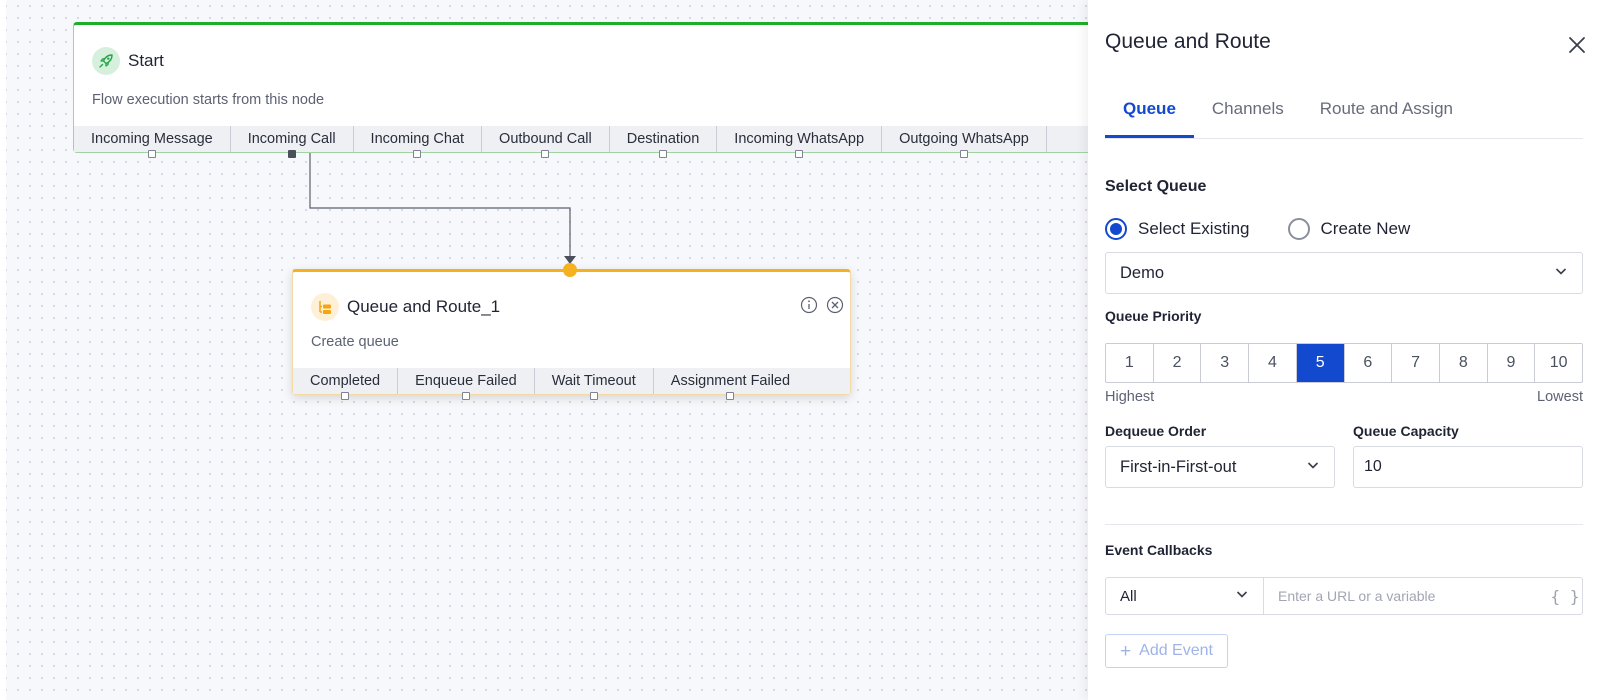 The height and width of the screenshot is (700, 1600). I want to click on dequeue-order-label: Dequeue Order, so click(1156, 431).